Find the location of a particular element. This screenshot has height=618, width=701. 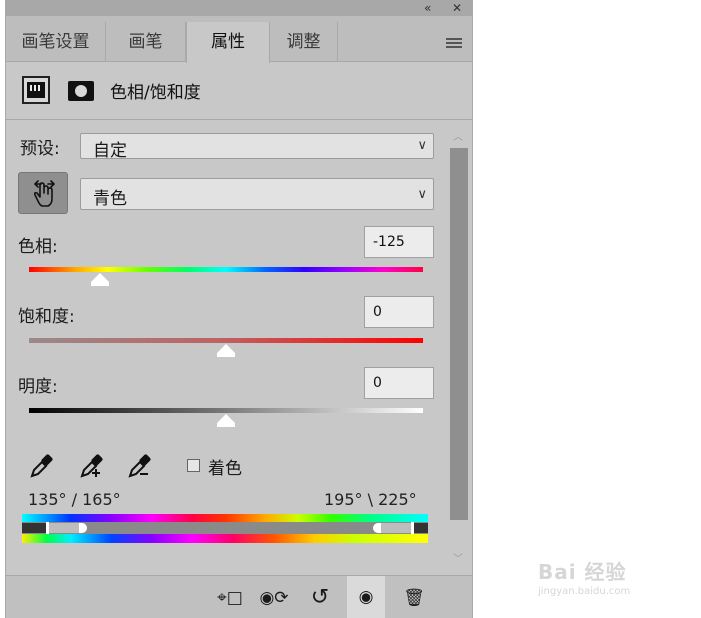

input-color-spectrum is located at coordinates (225, 518).